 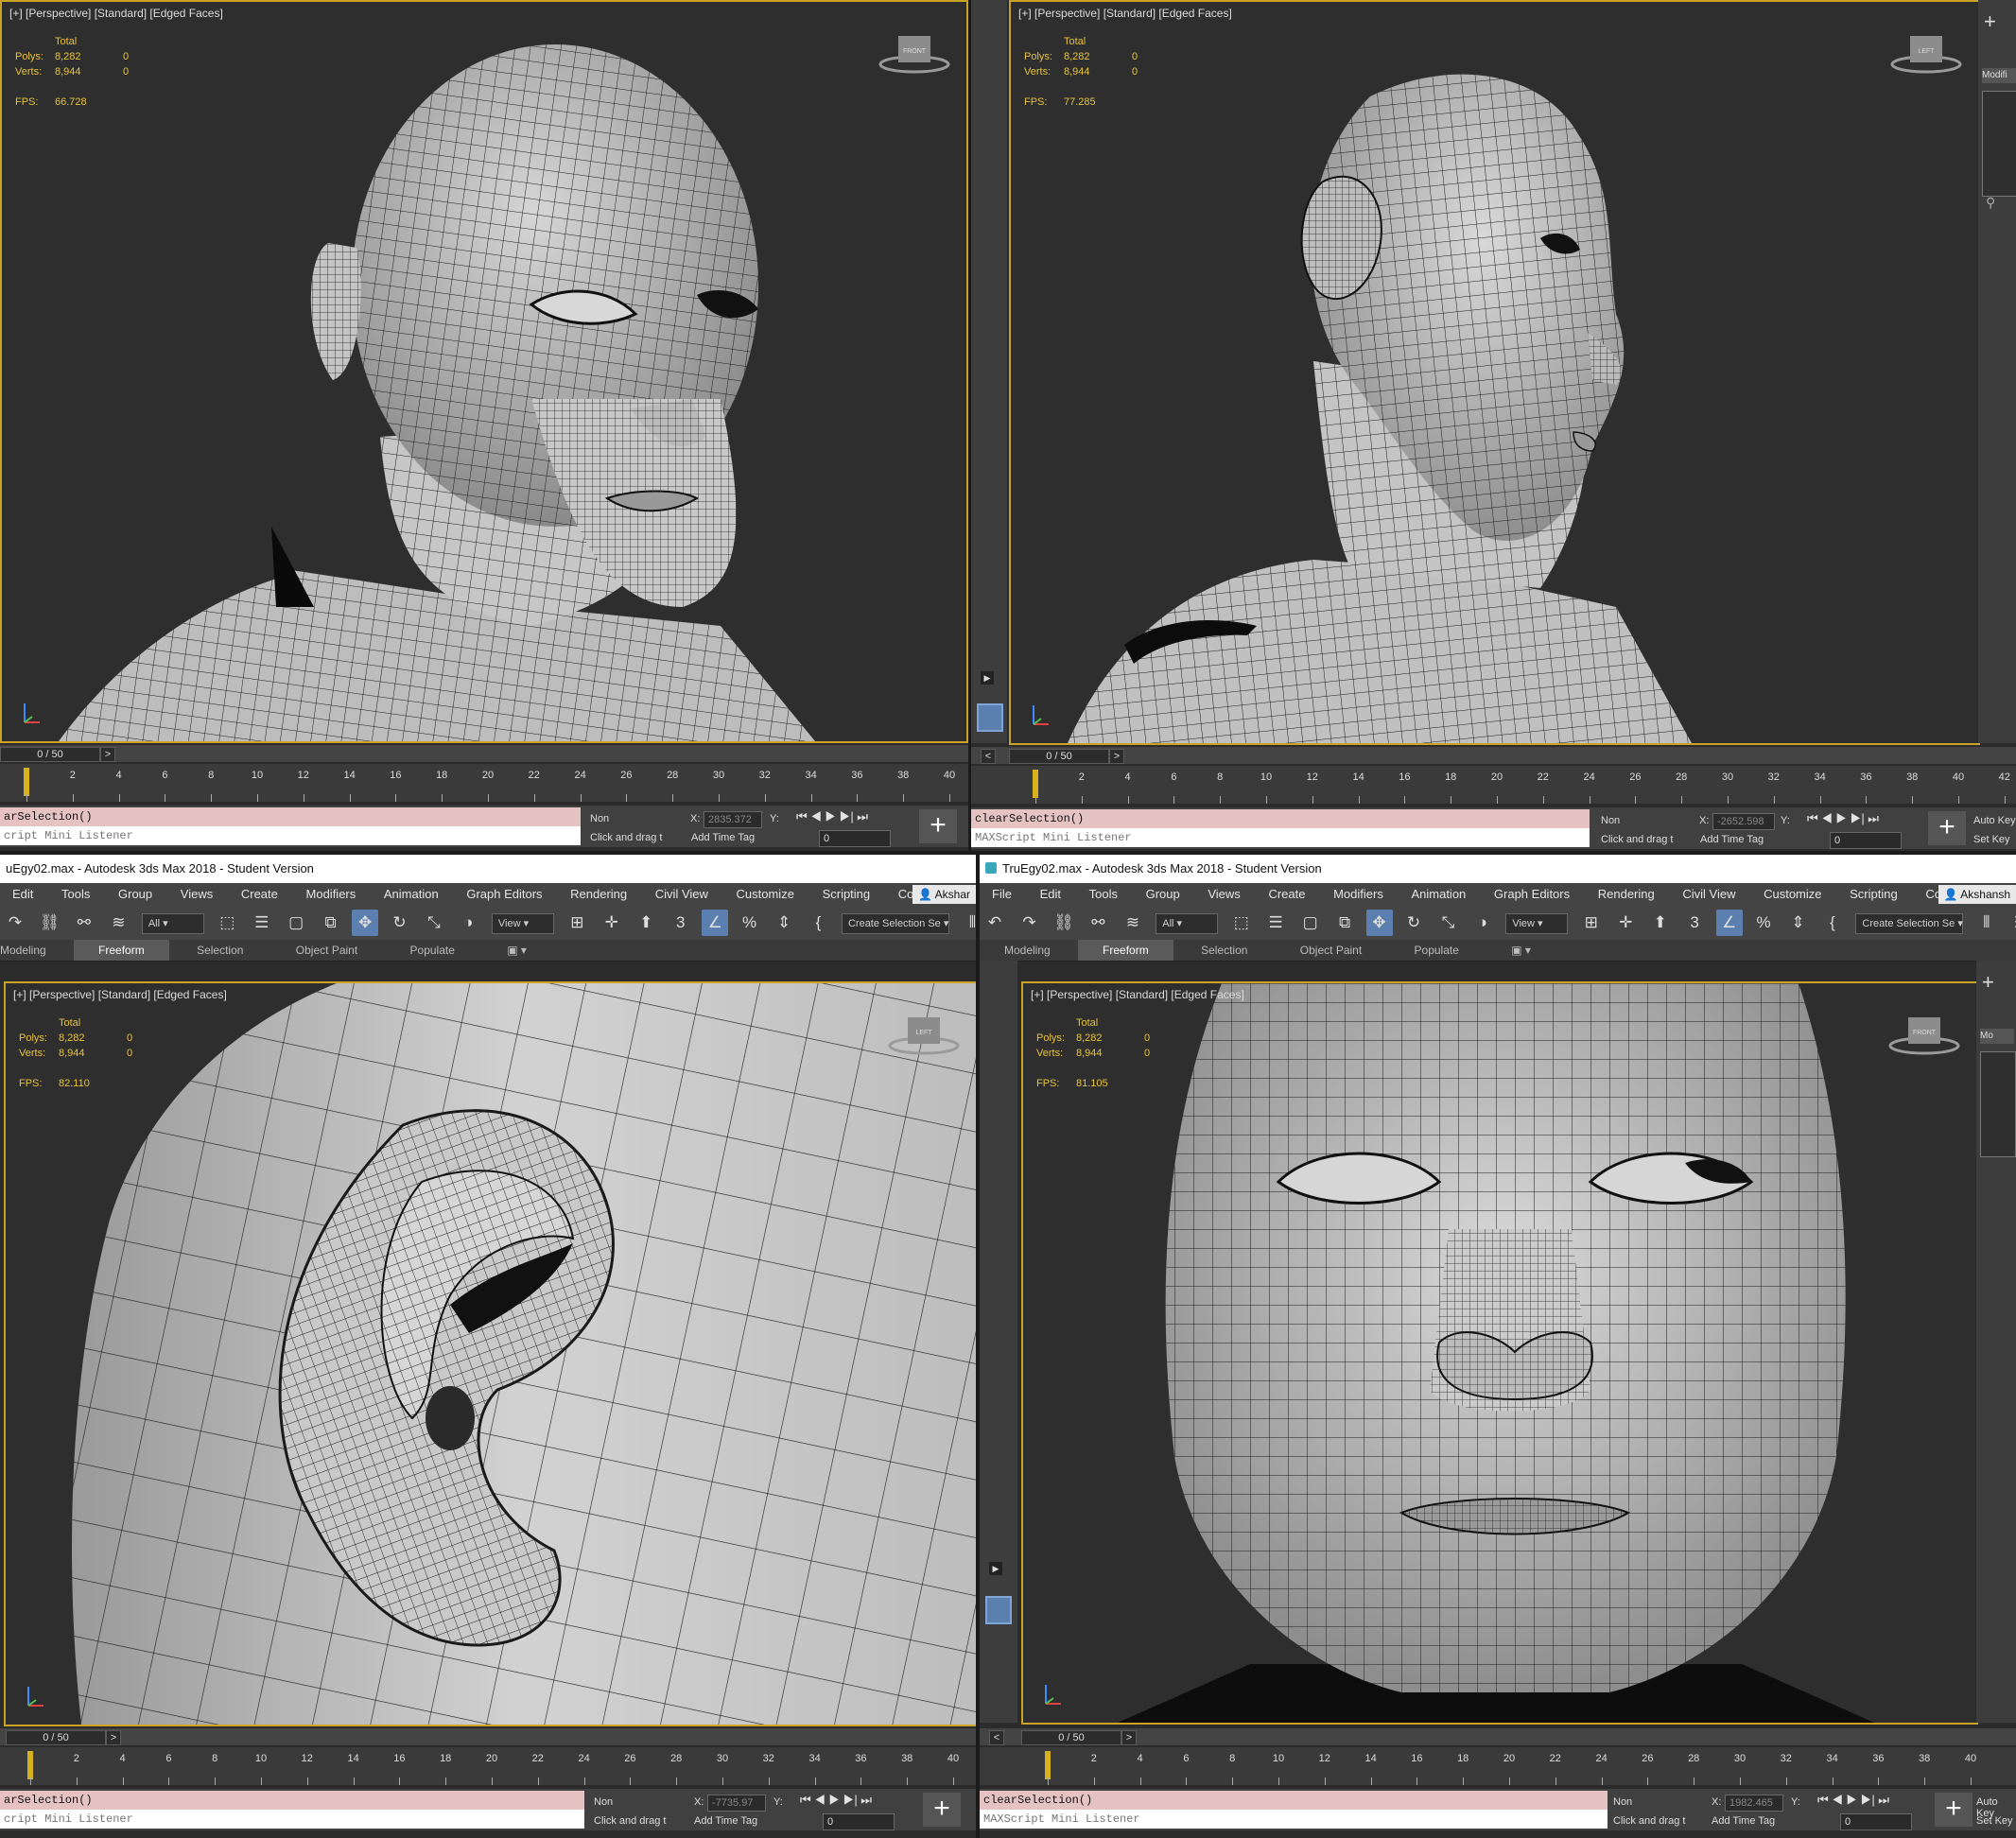 I want to click on x-coordinate-field: -7735.97, so click(x=736, y=1803).